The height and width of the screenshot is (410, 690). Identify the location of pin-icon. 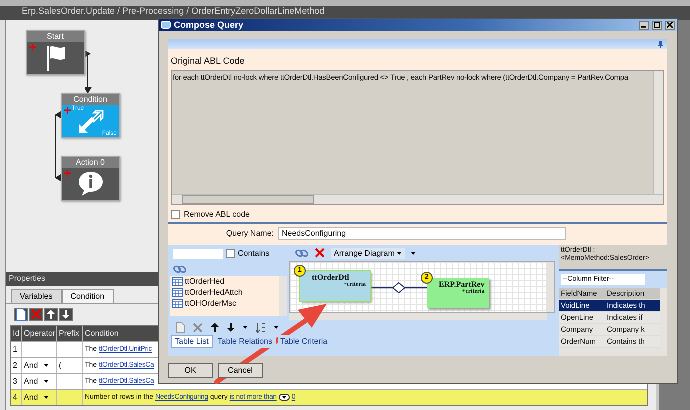
(660, 44).